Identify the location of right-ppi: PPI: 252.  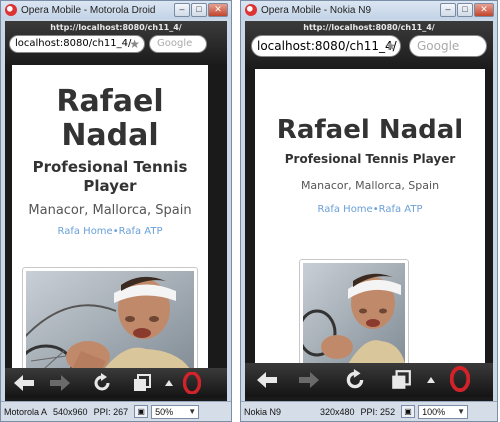
(378, 411).